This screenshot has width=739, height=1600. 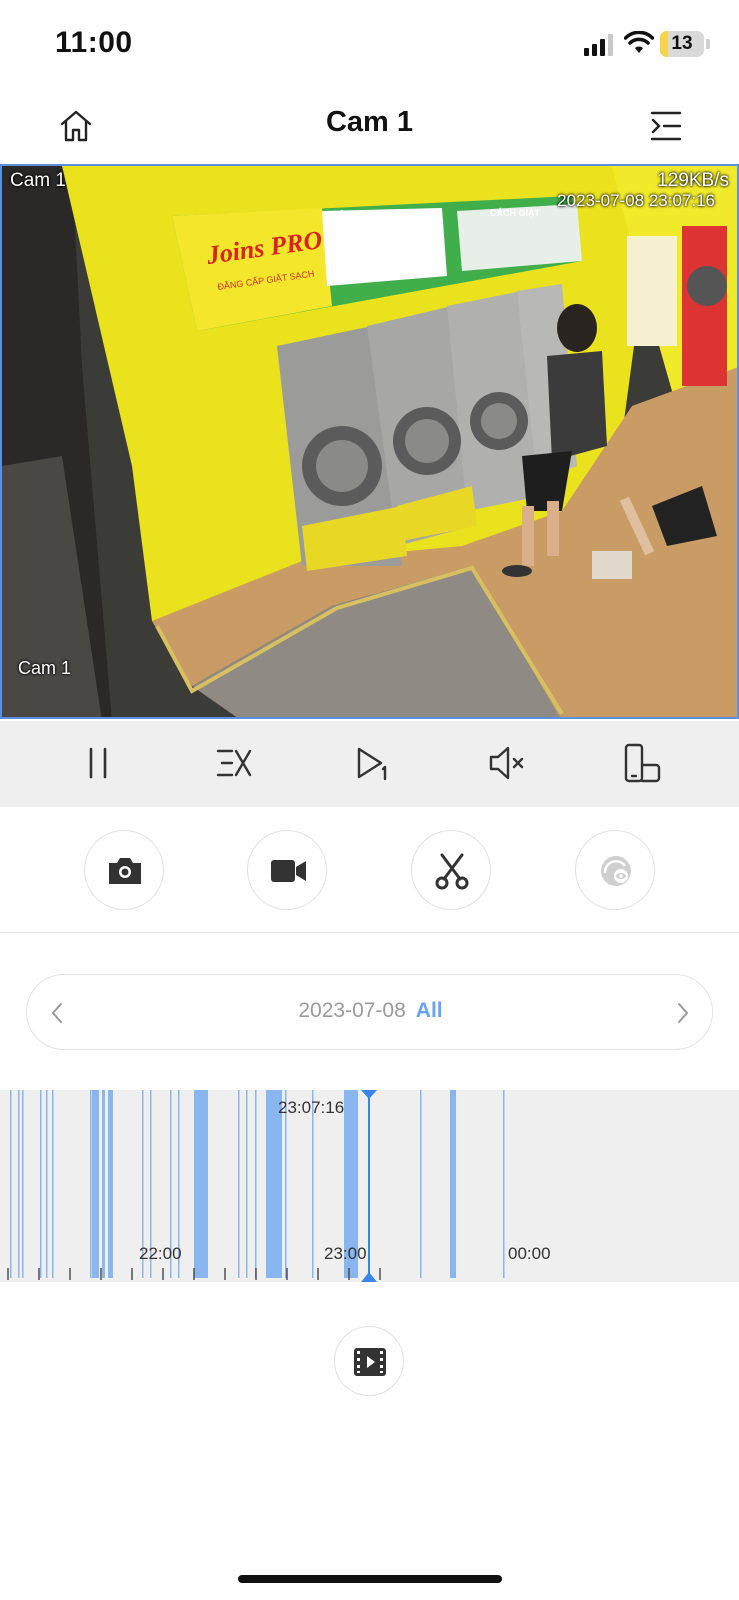 I want to click on menu-button, so click(x=666, y=126).